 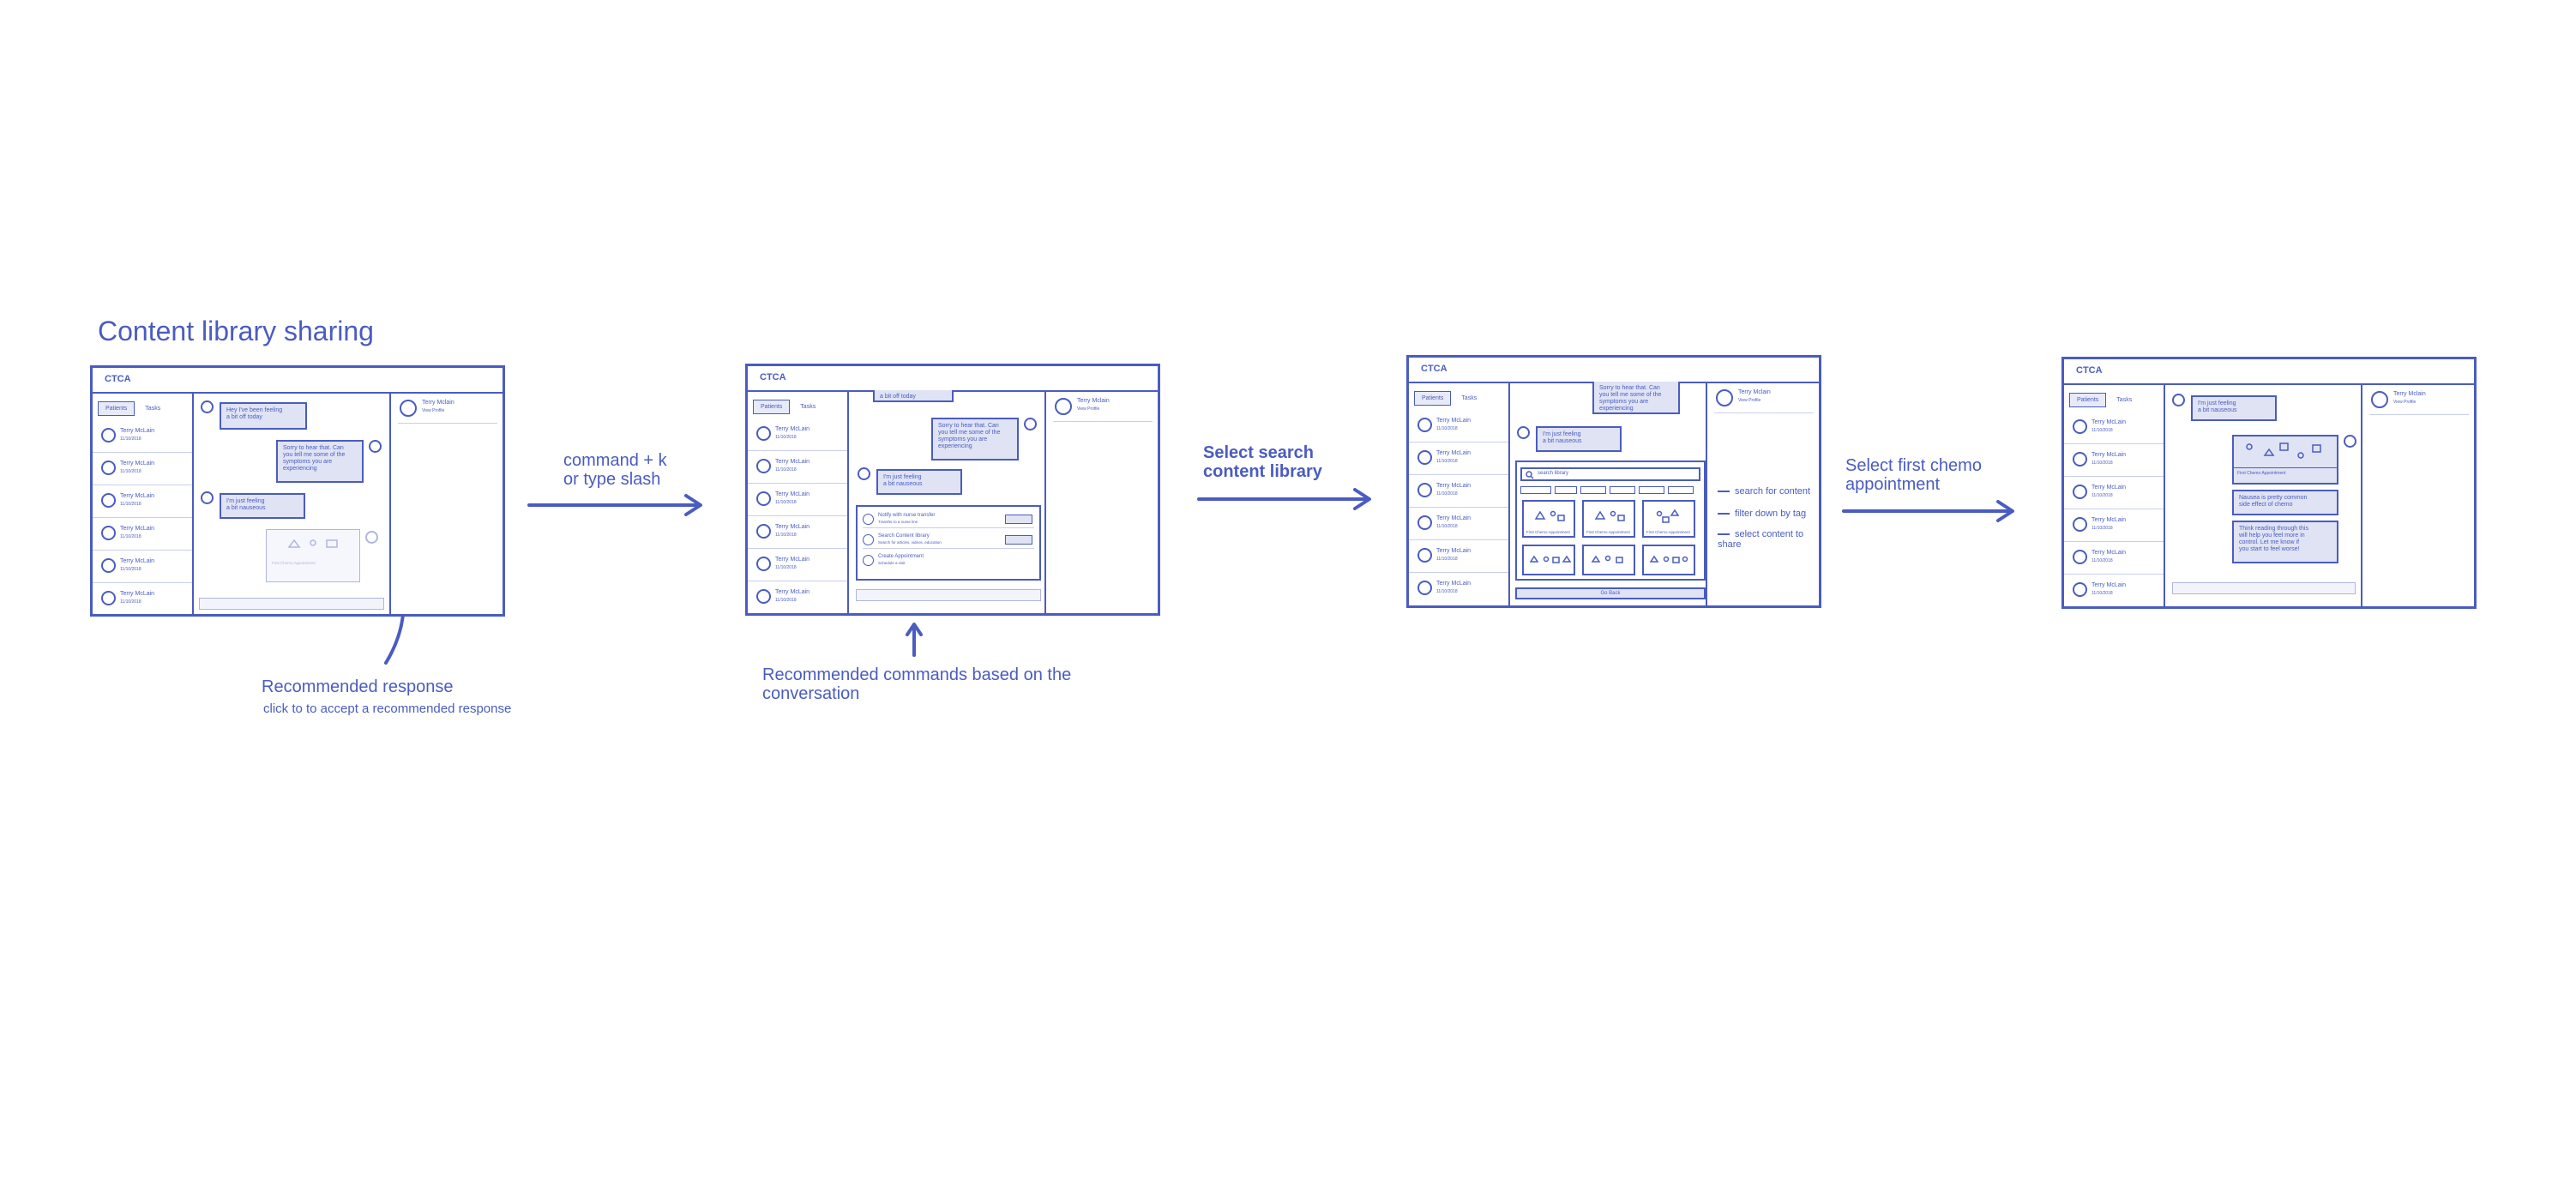 I want to click on search-input: search library, so click(x=1610, y=474).